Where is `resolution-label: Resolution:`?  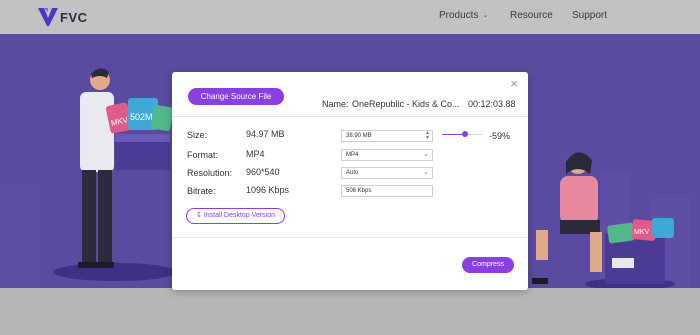 resolution-label: Resolution: is located at coordinates (210, 173).